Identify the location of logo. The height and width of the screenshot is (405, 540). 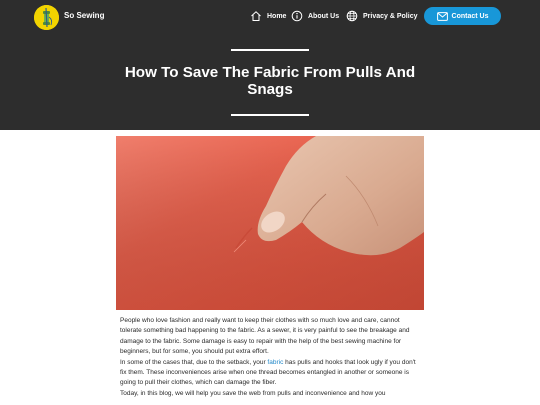
(46, 17).